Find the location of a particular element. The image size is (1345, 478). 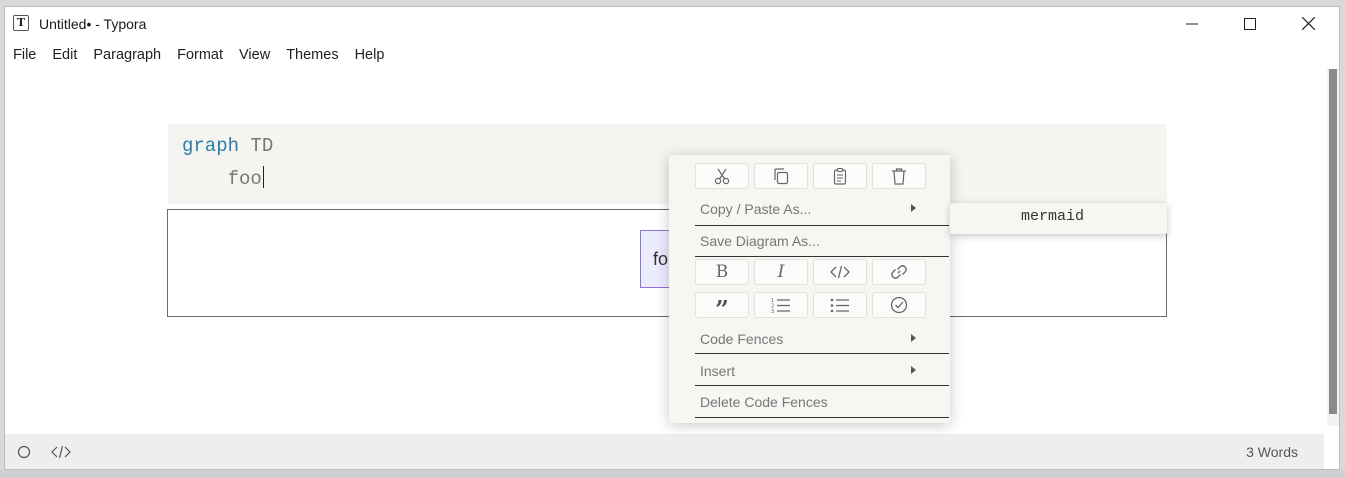

code-line-2-text: foo is located at coordinates (222, 179).